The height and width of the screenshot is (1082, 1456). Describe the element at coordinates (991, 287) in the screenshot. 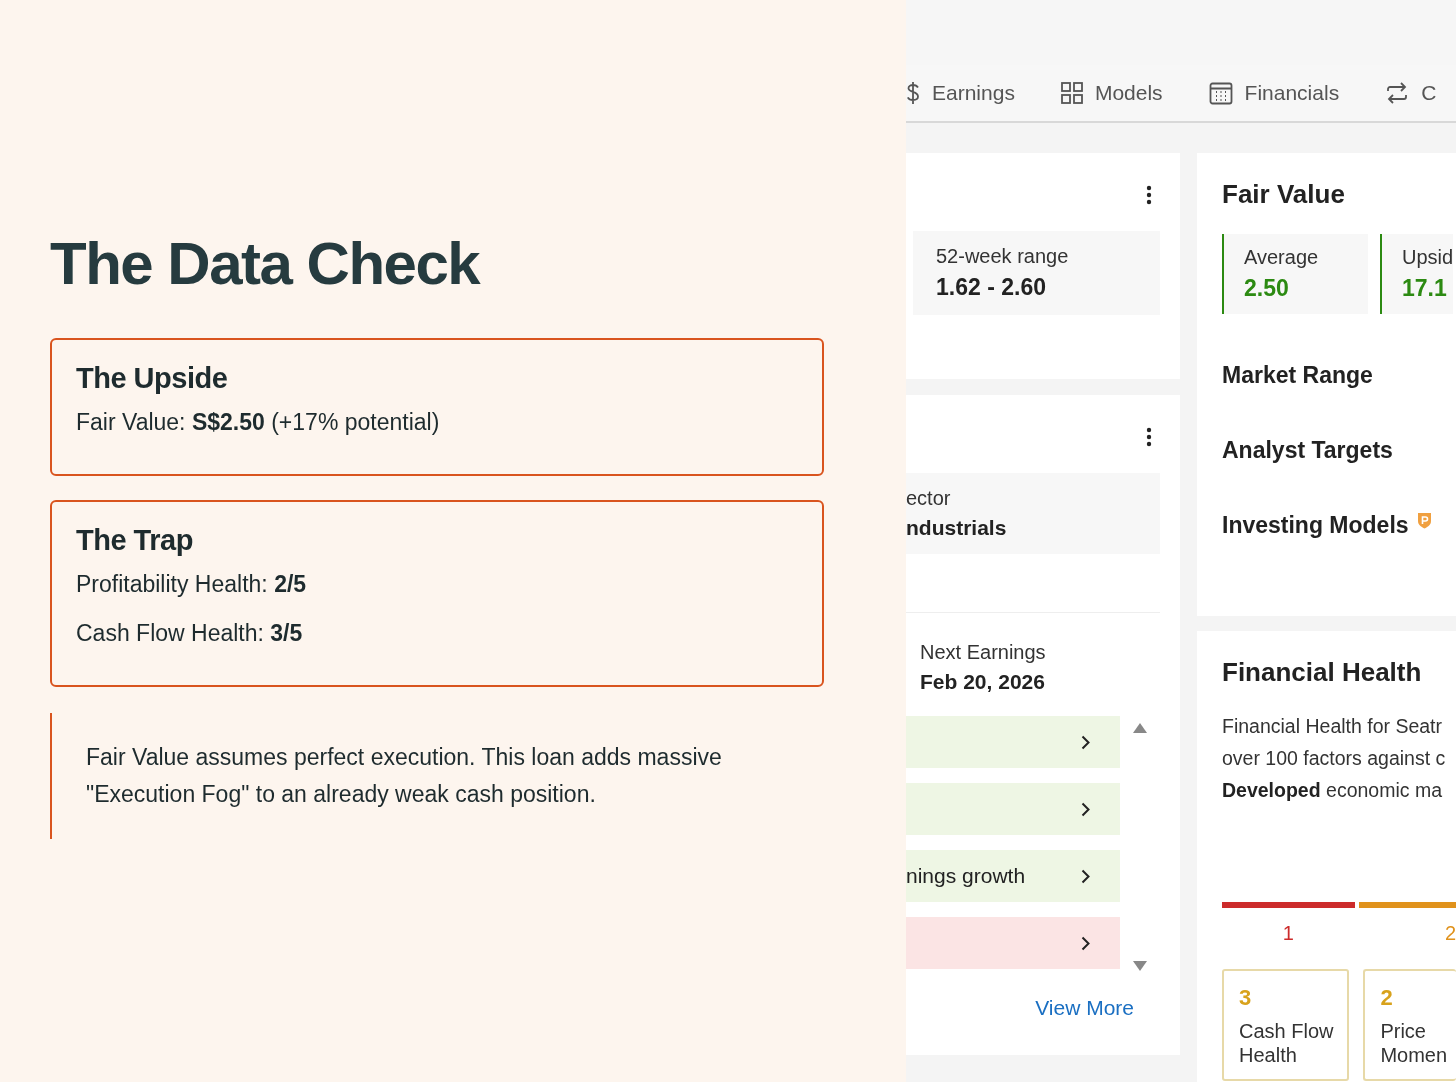

I see `stat-value: 1.62 - 2.60` at that location.